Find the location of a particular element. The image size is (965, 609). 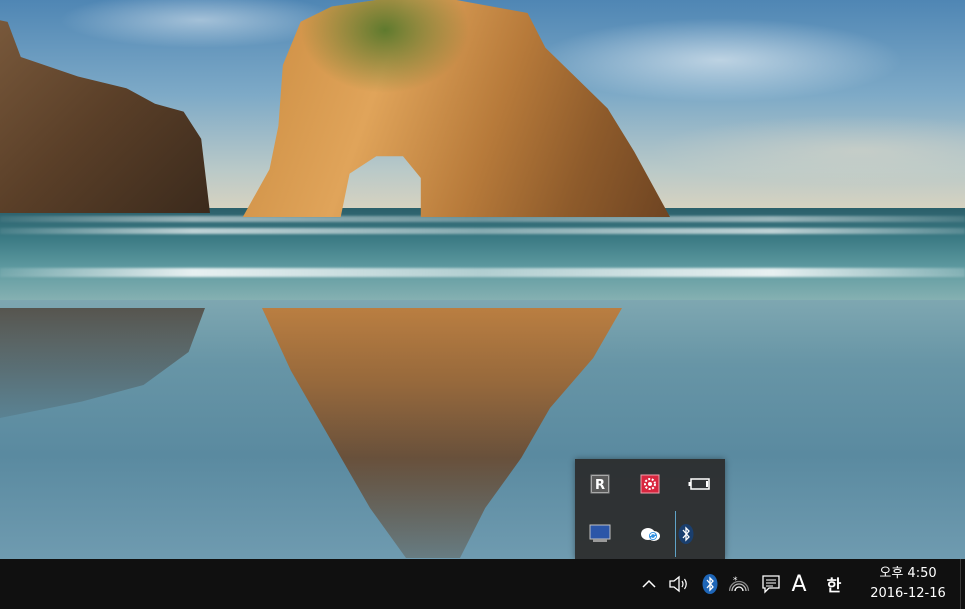

svg-text: R is located at coordinates (600, 485).